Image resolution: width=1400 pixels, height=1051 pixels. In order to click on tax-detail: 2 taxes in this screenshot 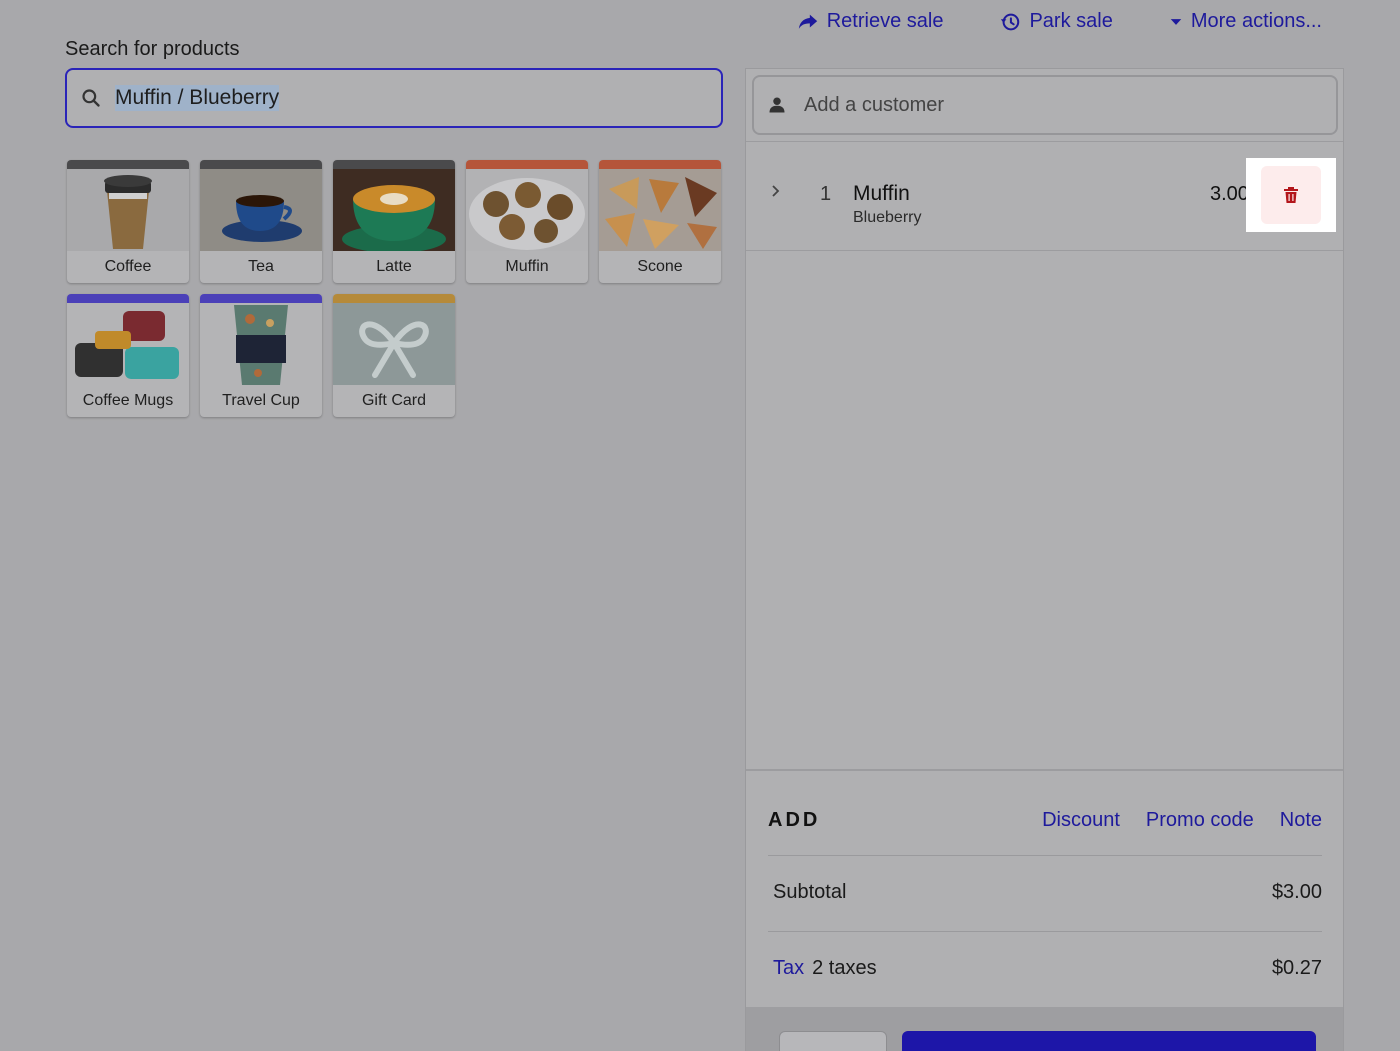, I will do `click(844, 968)`.